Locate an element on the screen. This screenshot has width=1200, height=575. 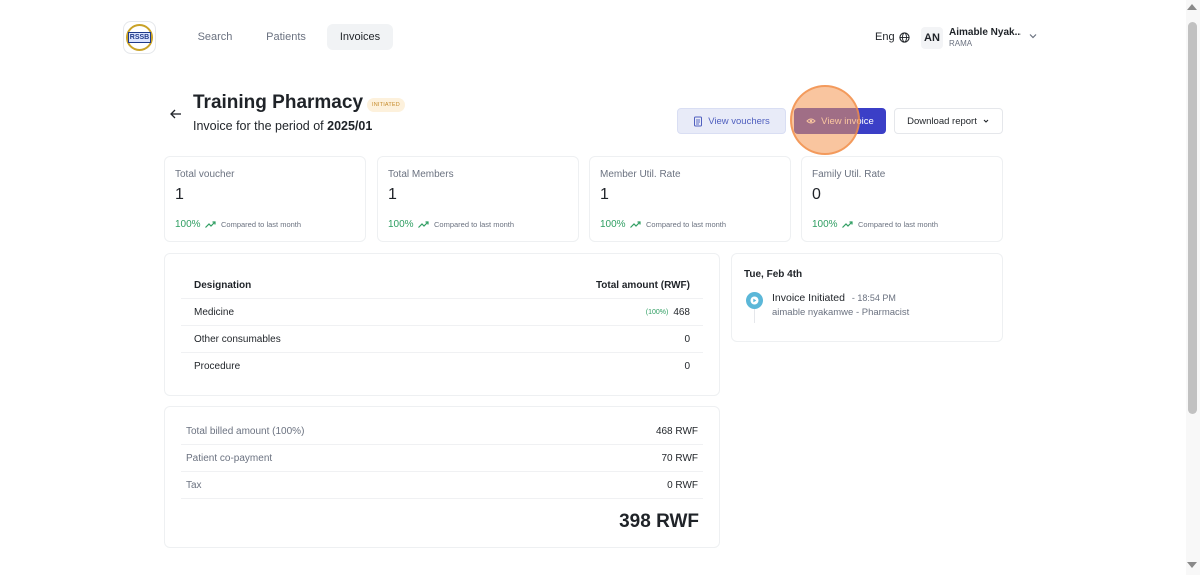
tab-patients: Patients is located at coordinates (286, 37).